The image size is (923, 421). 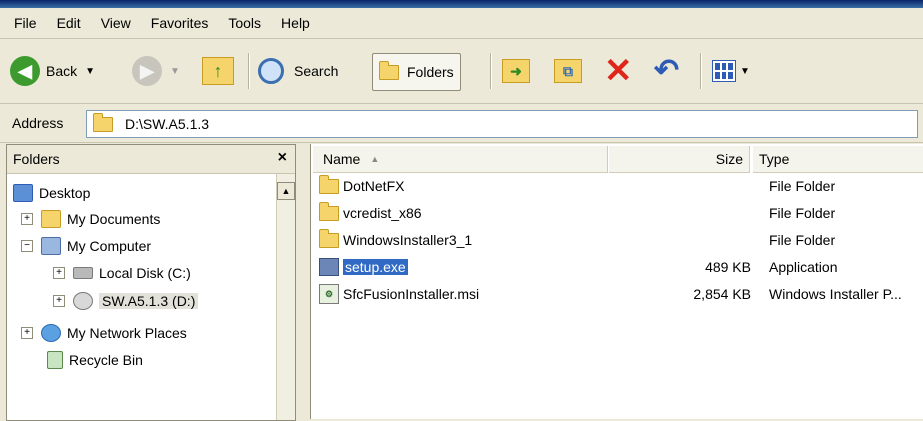 I want to click on search-icon, so click(x=271, y=71).